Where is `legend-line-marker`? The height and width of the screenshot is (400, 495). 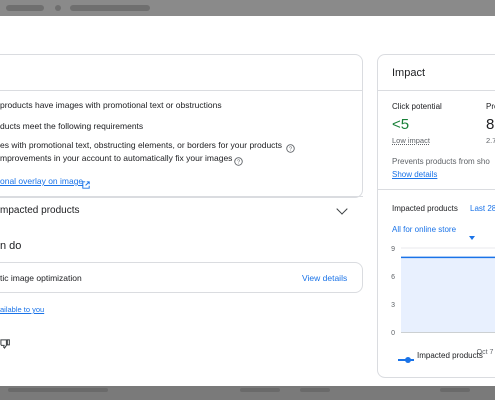
legend-line-marker is located at coordinates (406, 360).